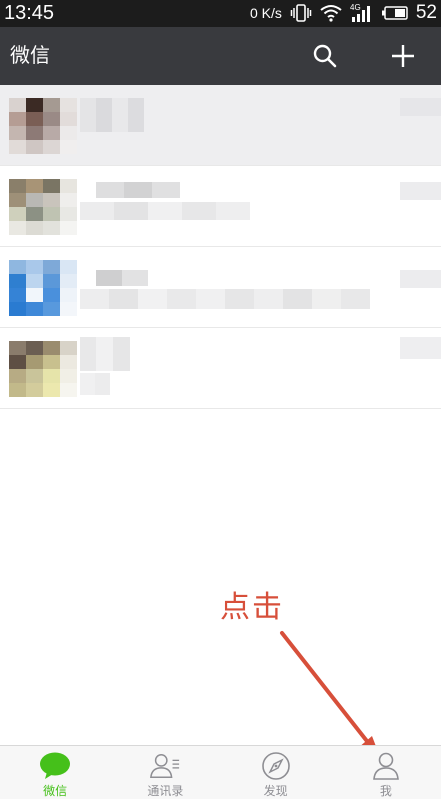  I want to click on title-bar: 微信, so click(220, 56).